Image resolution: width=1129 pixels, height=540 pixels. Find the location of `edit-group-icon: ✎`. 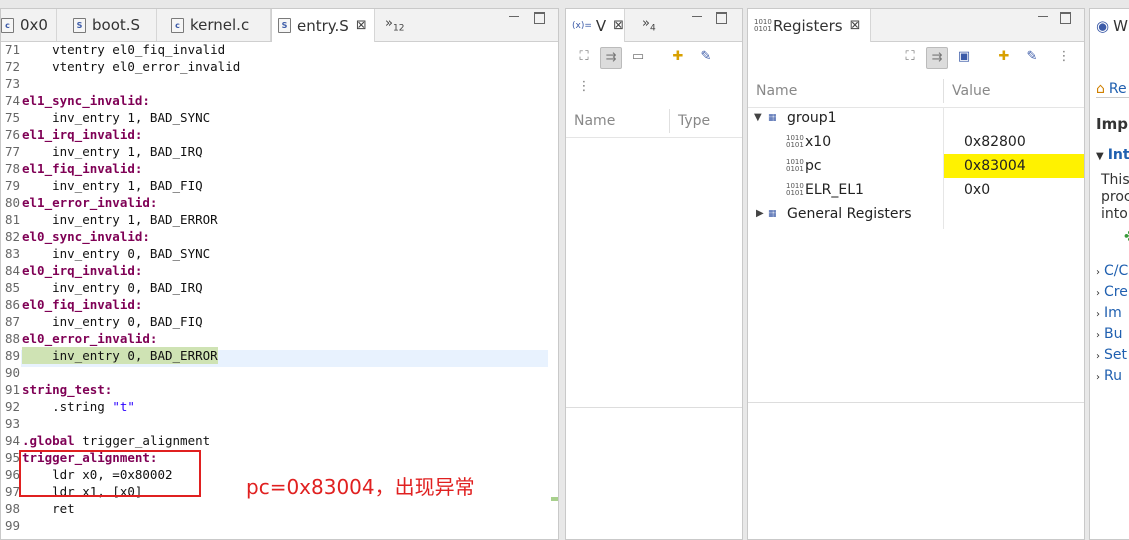

edit-group-icon: ✎ is located at coordinates (1032, 57).